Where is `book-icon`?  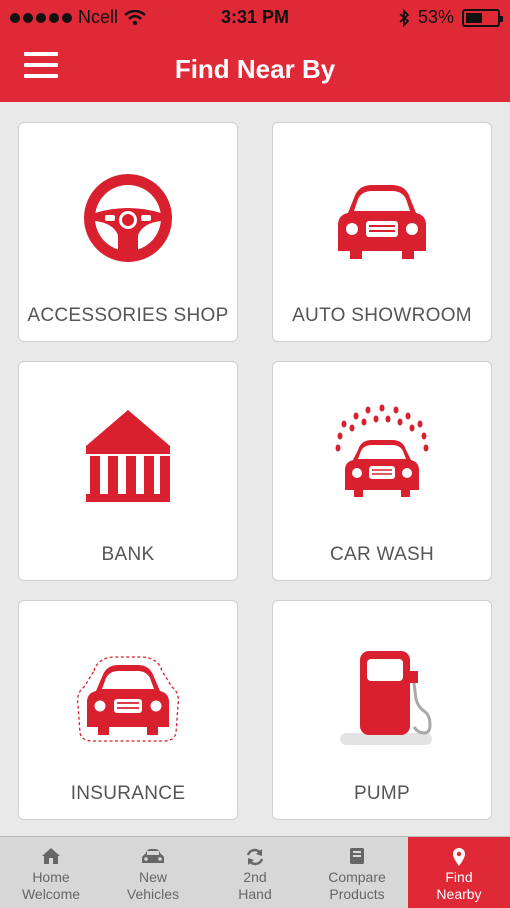 book-icon is located at coordinates (357, 857).